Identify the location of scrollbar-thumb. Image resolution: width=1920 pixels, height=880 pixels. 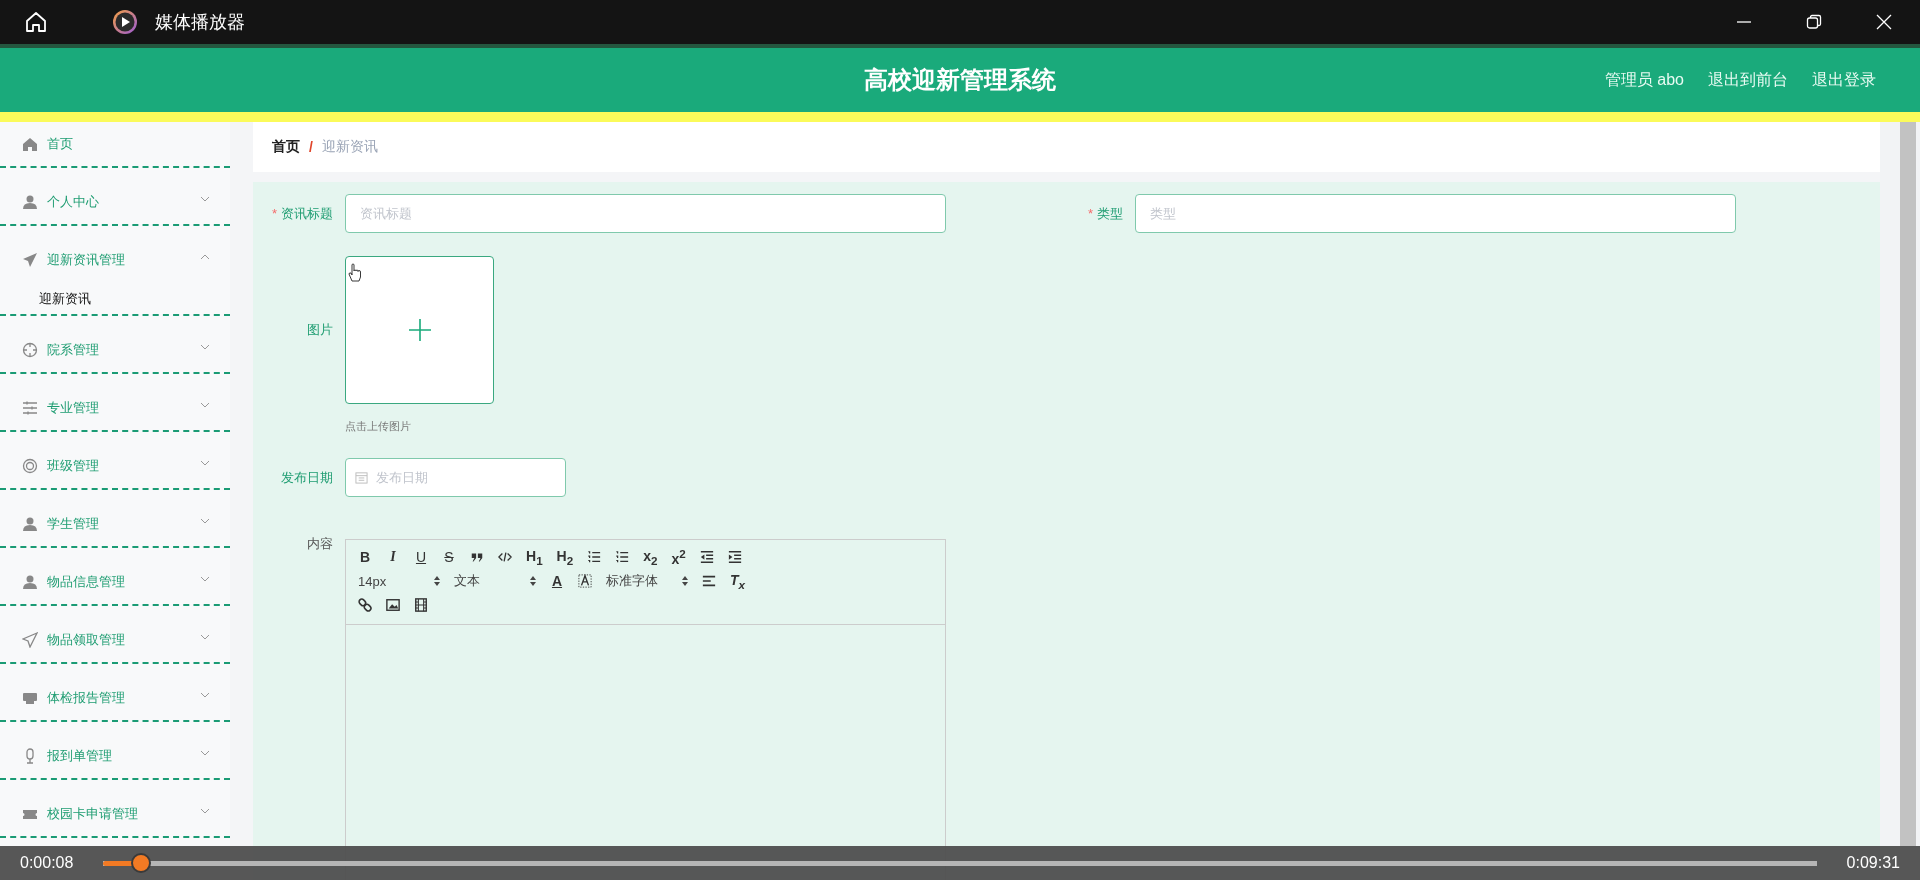
(1908, 484).